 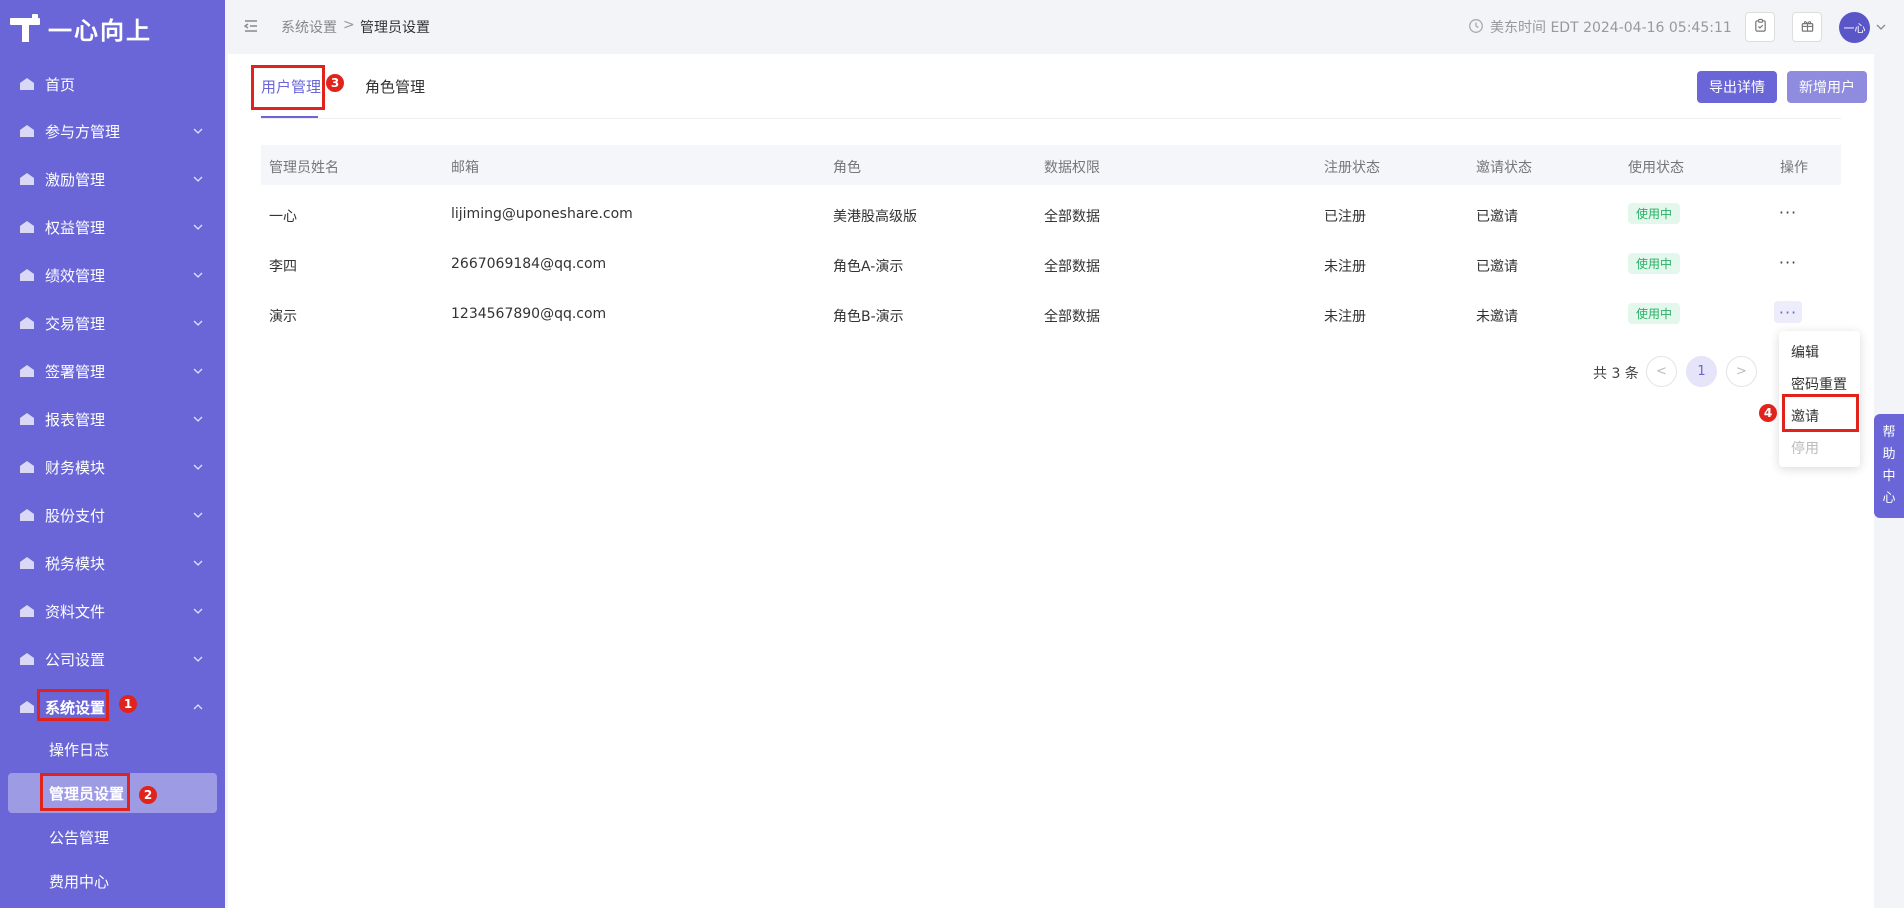 I want to click on submenu-item-announcement: 公告管理, so click(x=112, y=837).